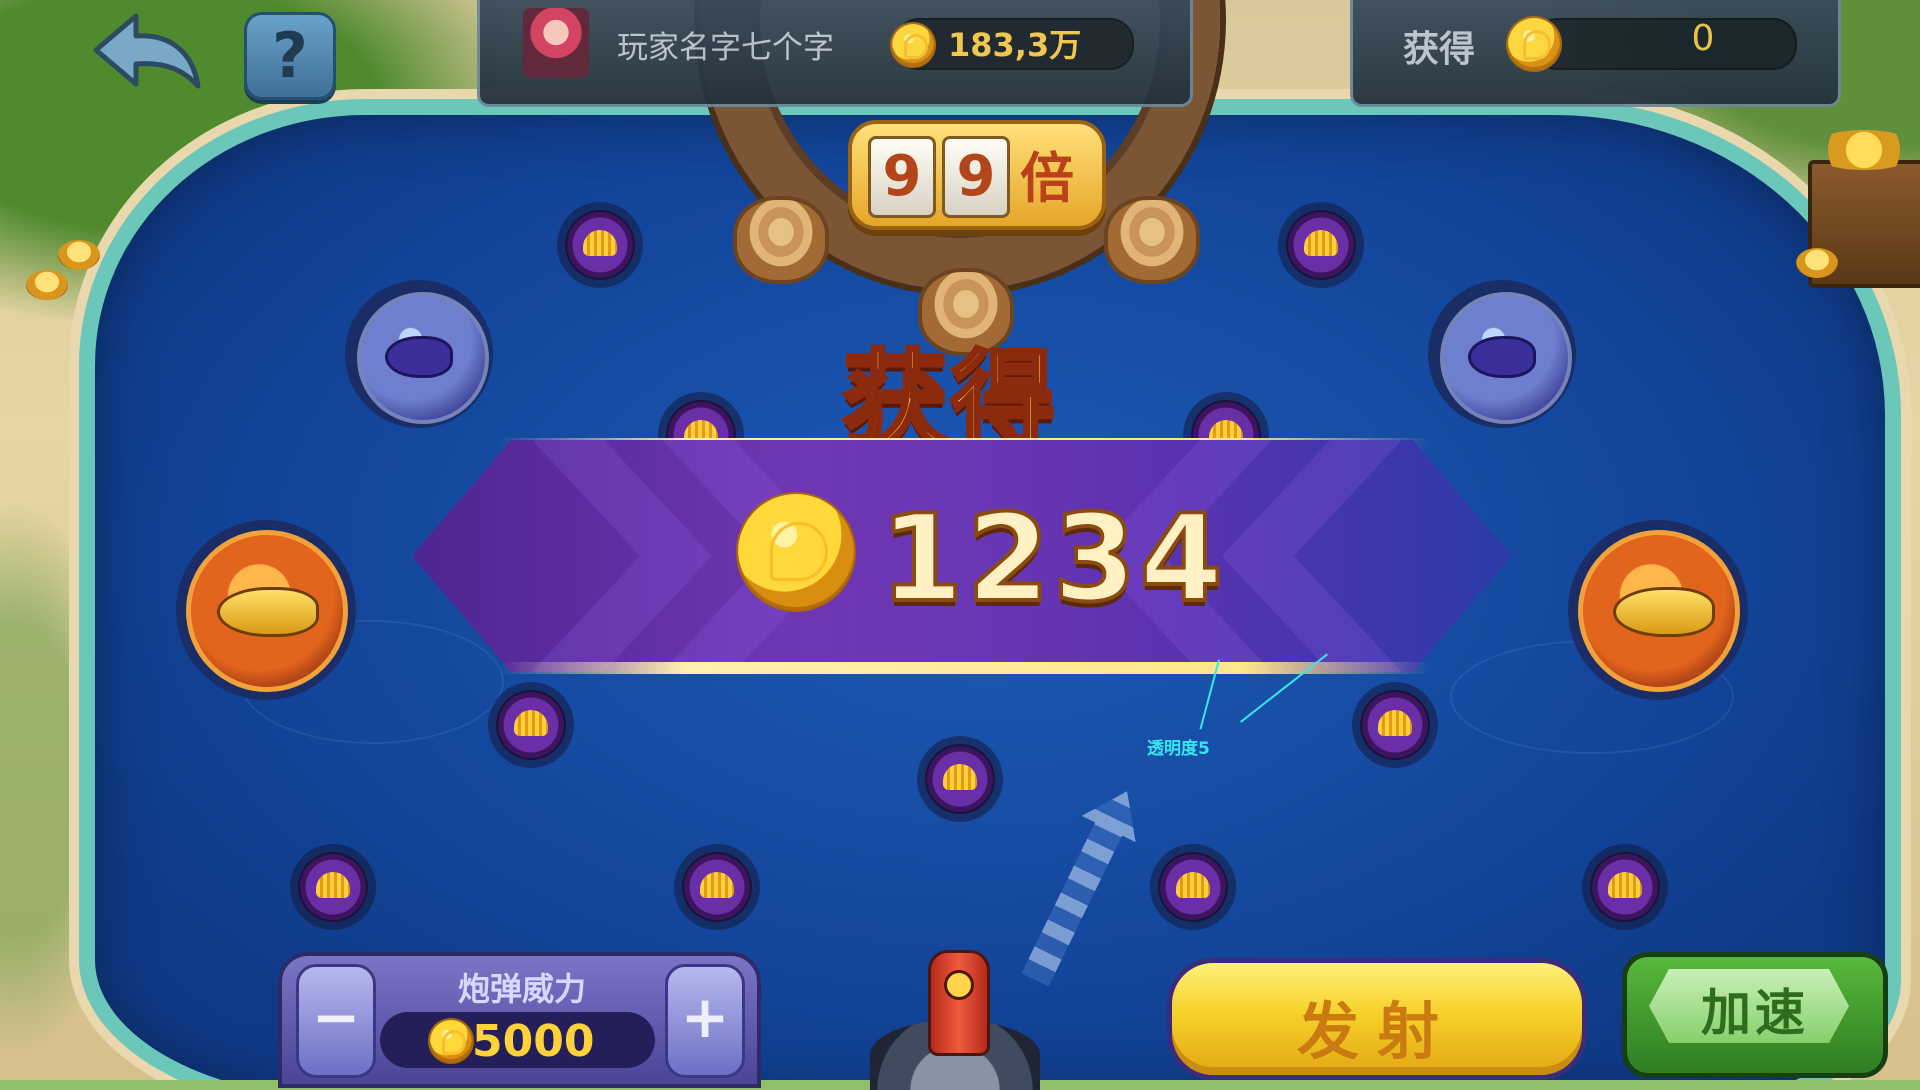 The height and width of the screenshot is (1090, 1920). I want to click on increase-power-button: +, so click(705, 1021).